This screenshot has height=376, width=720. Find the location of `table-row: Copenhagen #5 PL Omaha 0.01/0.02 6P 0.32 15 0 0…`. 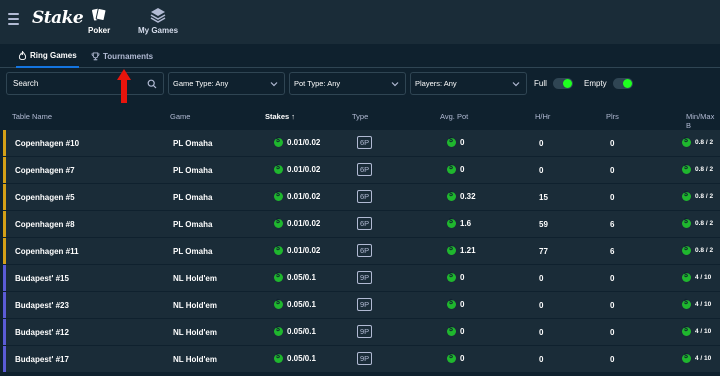

table-row: Copenhagen #5 PL Omaha 0.01/0.02 6P 0.32 15 0 0… is located at coordinates (361, 197).